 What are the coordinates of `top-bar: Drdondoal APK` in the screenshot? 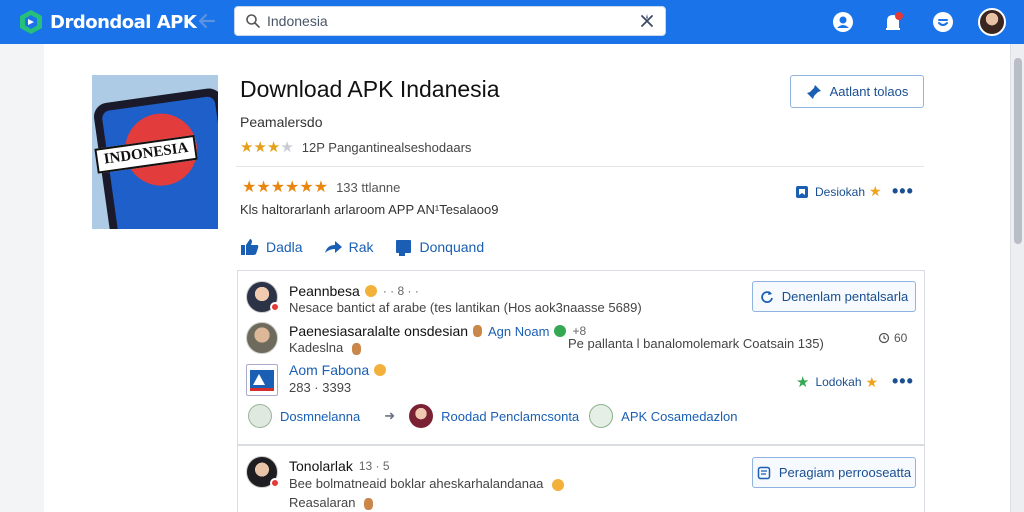 It's located at (512, 22).